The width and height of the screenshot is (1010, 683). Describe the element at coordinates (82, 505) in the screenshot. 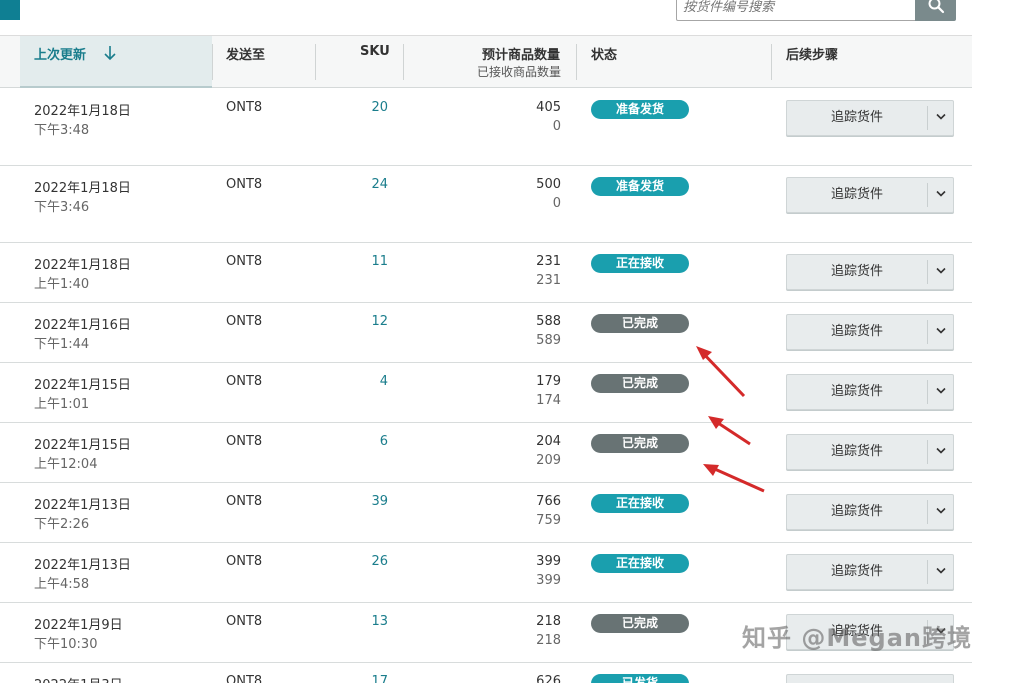

I see `row-date: 2022年1月13日` at that location.